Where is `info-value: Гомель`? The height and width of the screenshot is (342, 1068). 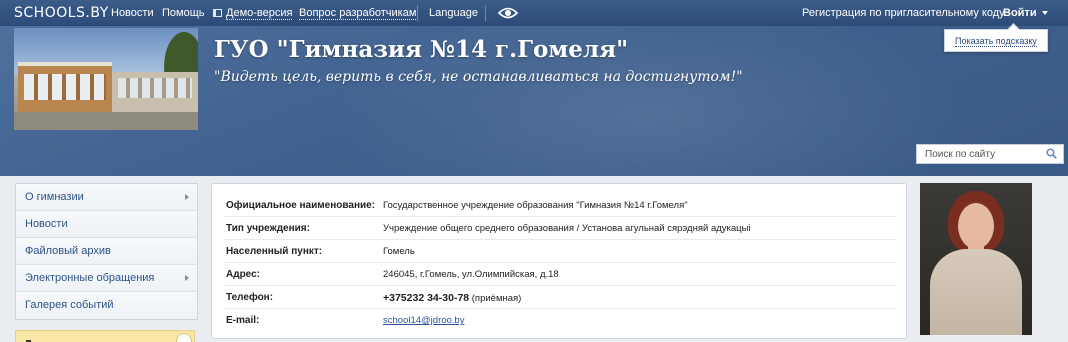
info-value: Гомель is located at coordinates (399, 251).